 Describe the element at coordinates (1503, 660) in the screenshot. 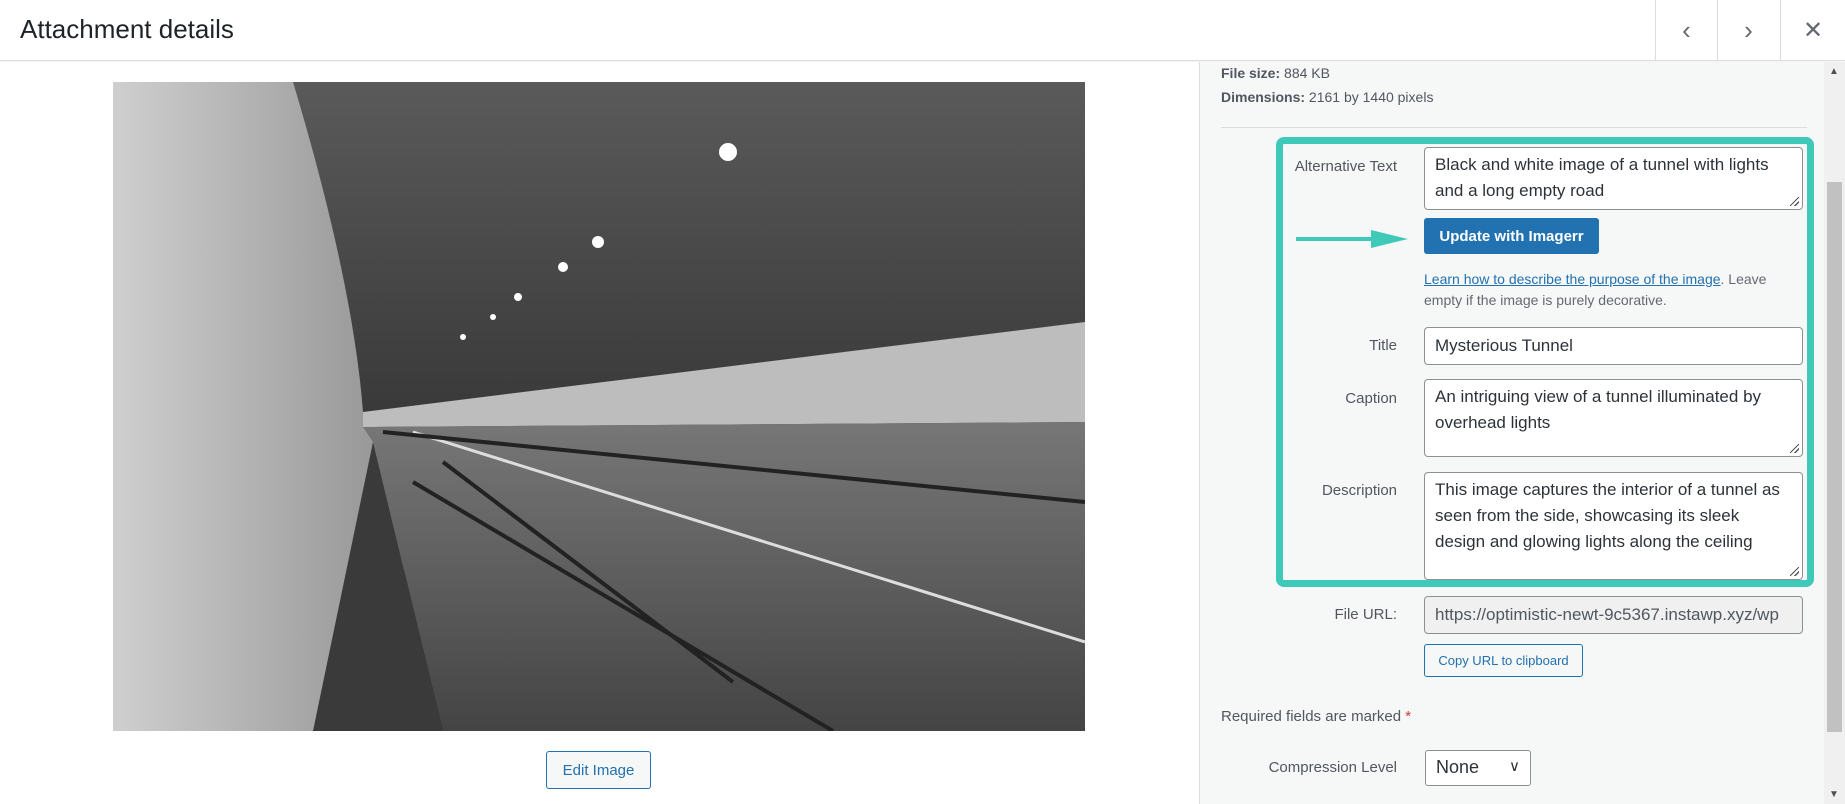

I see `copy-url-button: Copy URL to clipboard` at that location.